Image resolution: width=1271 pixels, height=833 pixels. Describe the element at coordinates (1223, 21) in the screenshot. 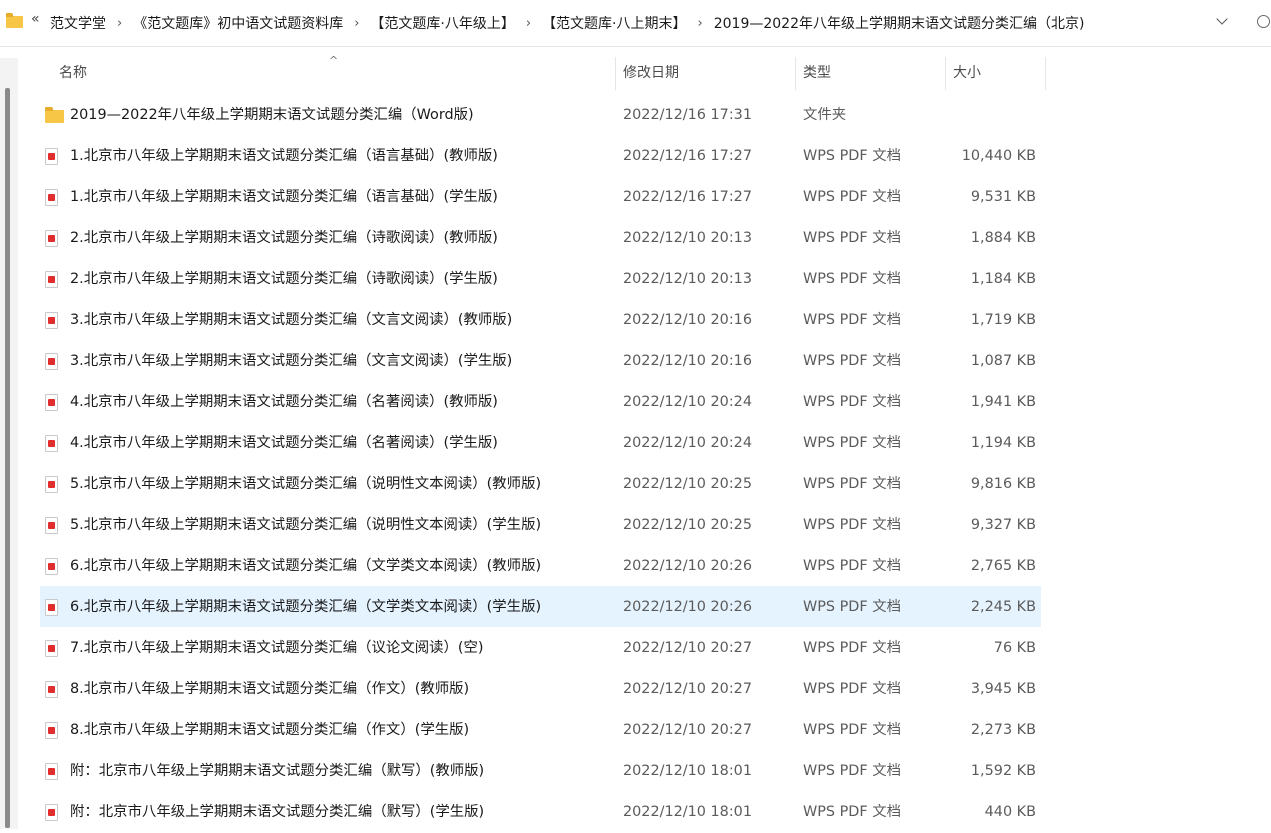

I see `address-history-dropdown-icon` at that location.